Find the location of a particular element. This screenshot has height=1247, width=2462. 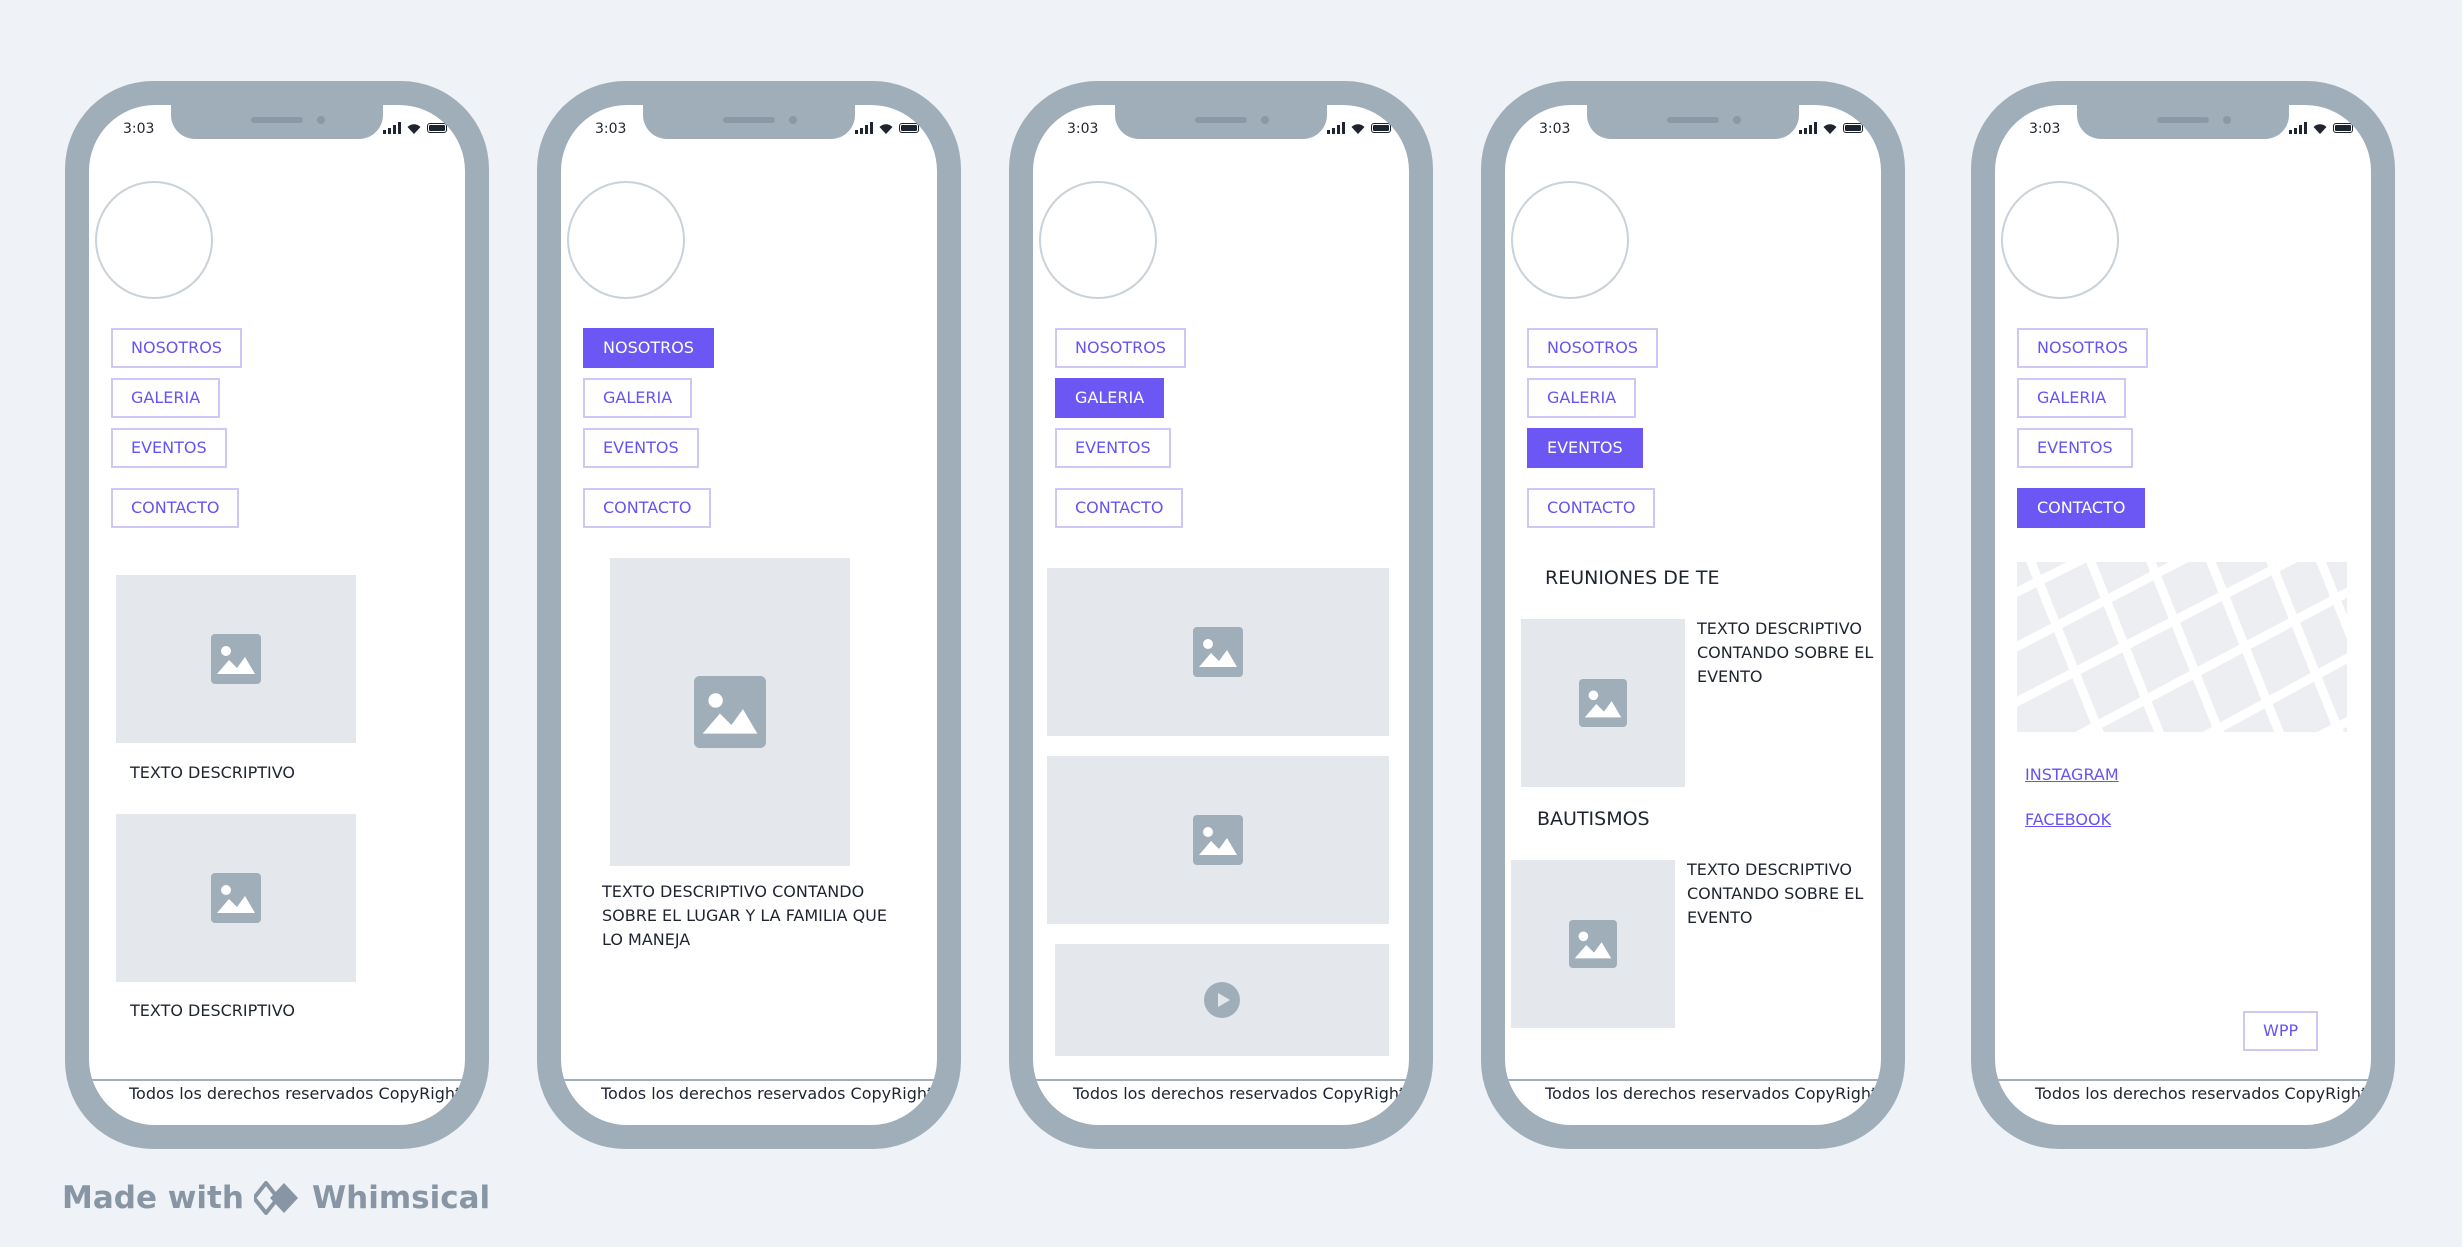

map-icon is located at coordinates (2182, 647).